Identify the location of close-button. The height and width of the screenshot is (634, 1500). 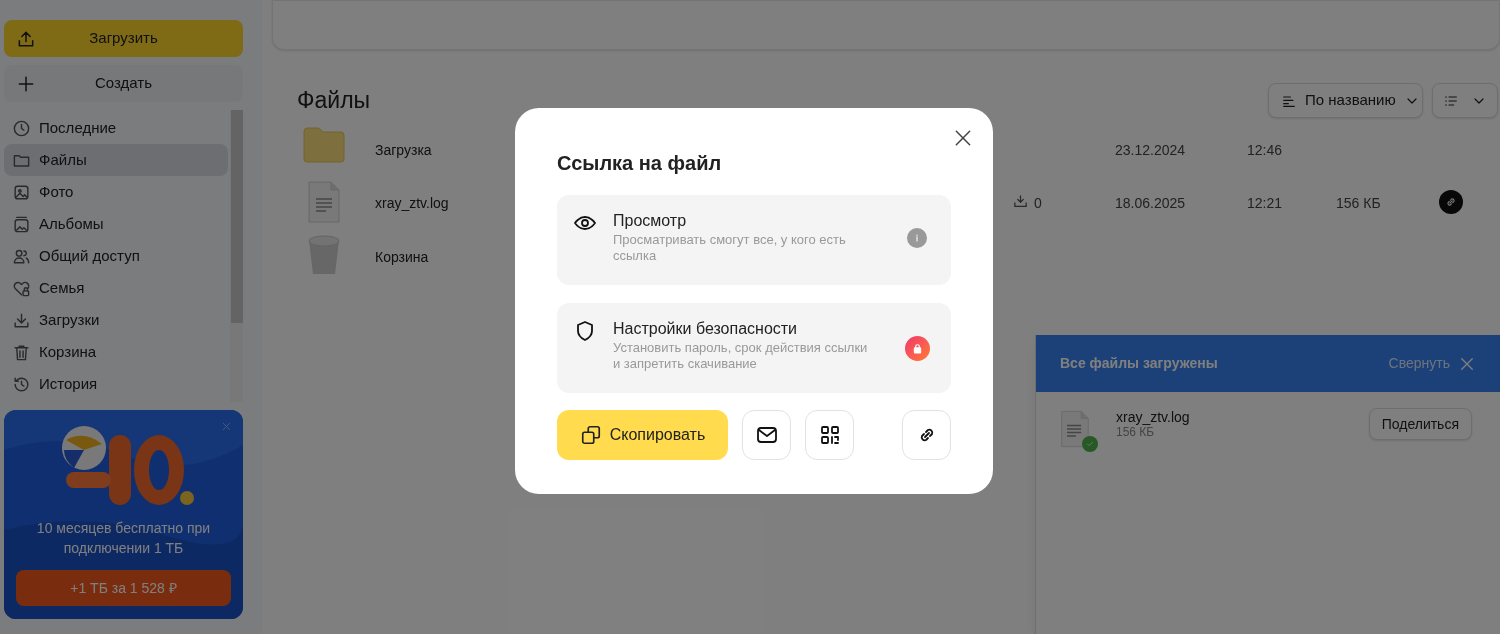
(963, 138).